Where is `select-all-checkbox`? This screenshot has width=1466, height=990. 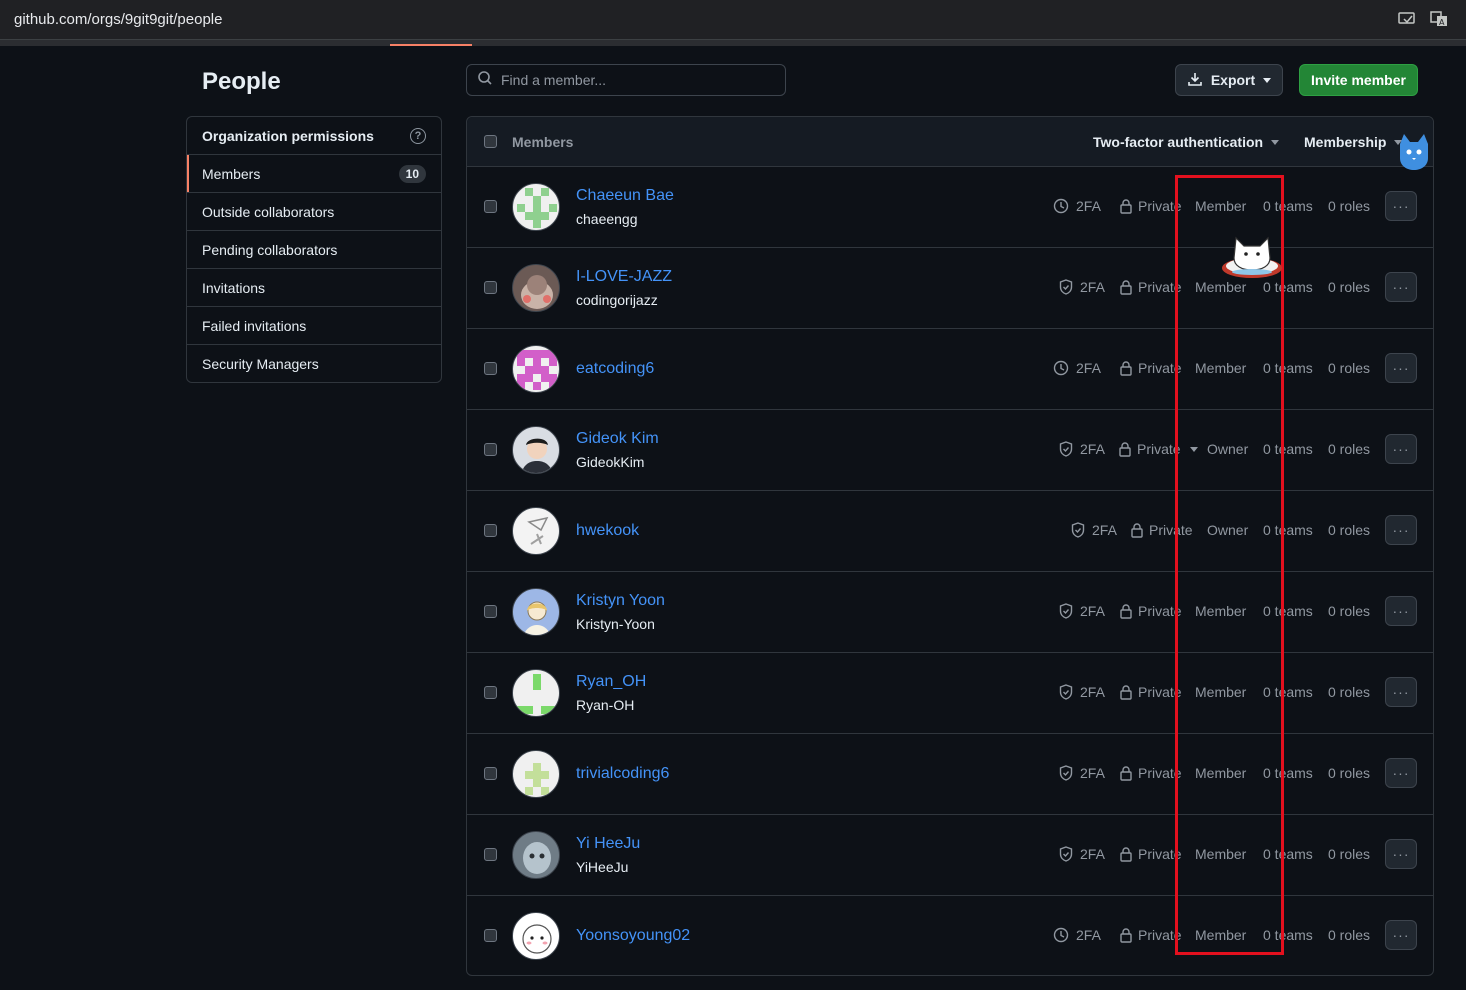
select-all-checkbox is located at coordinates (490, 141).